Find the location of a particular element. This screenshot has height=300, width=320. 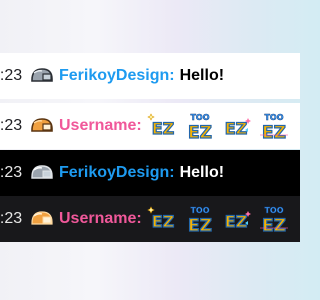

chat-row-light-ferikoy: 1:23 FerikoyDesign: Hello! is located at coordinates (150, 76).